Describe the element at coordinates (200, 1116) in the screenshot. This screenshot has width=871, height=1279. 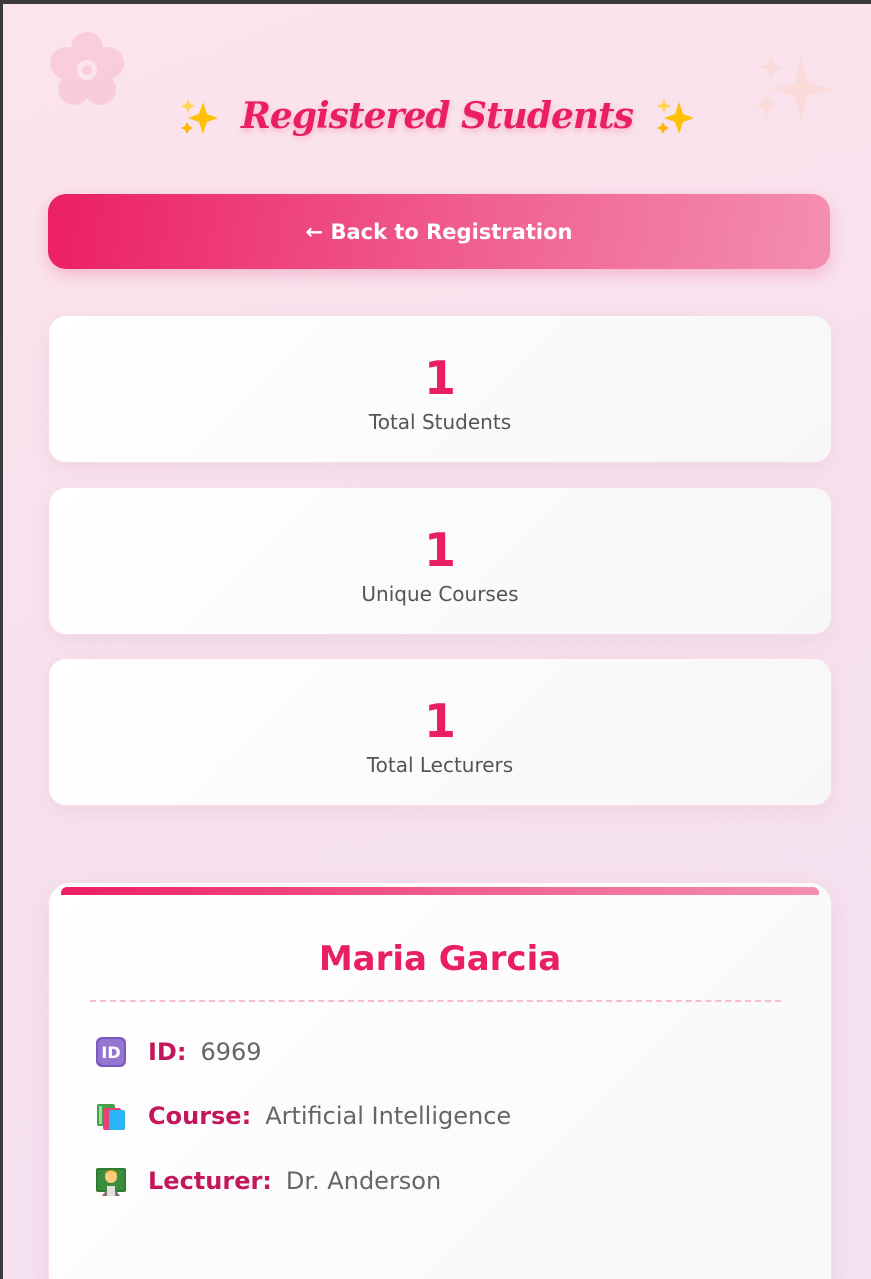
I see `course-label: Course:` at that location.